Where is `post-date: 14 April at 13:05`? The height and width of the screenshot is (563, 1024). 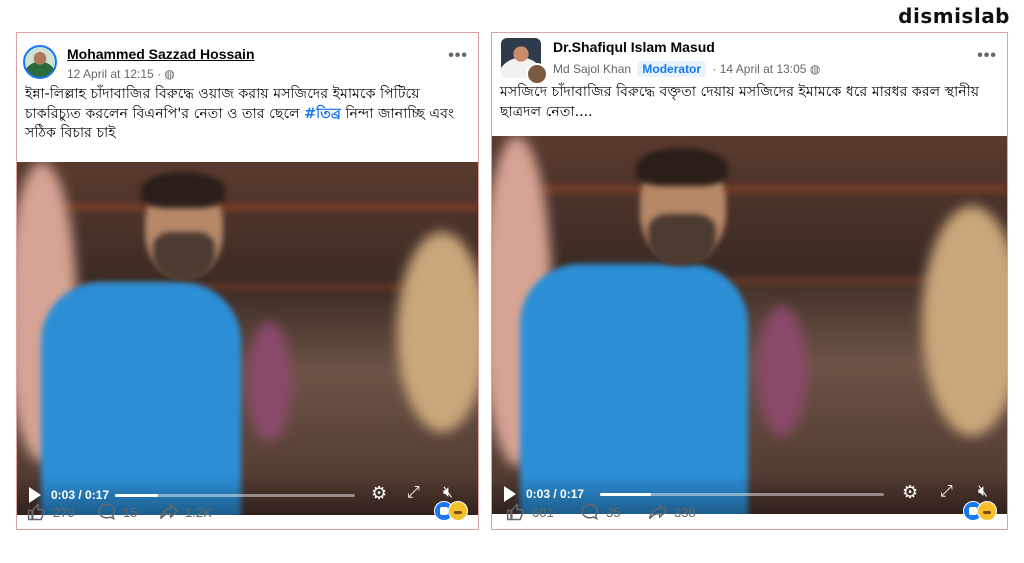
post-date: 14 April at 13:05 is located at coordinates (763, 69).